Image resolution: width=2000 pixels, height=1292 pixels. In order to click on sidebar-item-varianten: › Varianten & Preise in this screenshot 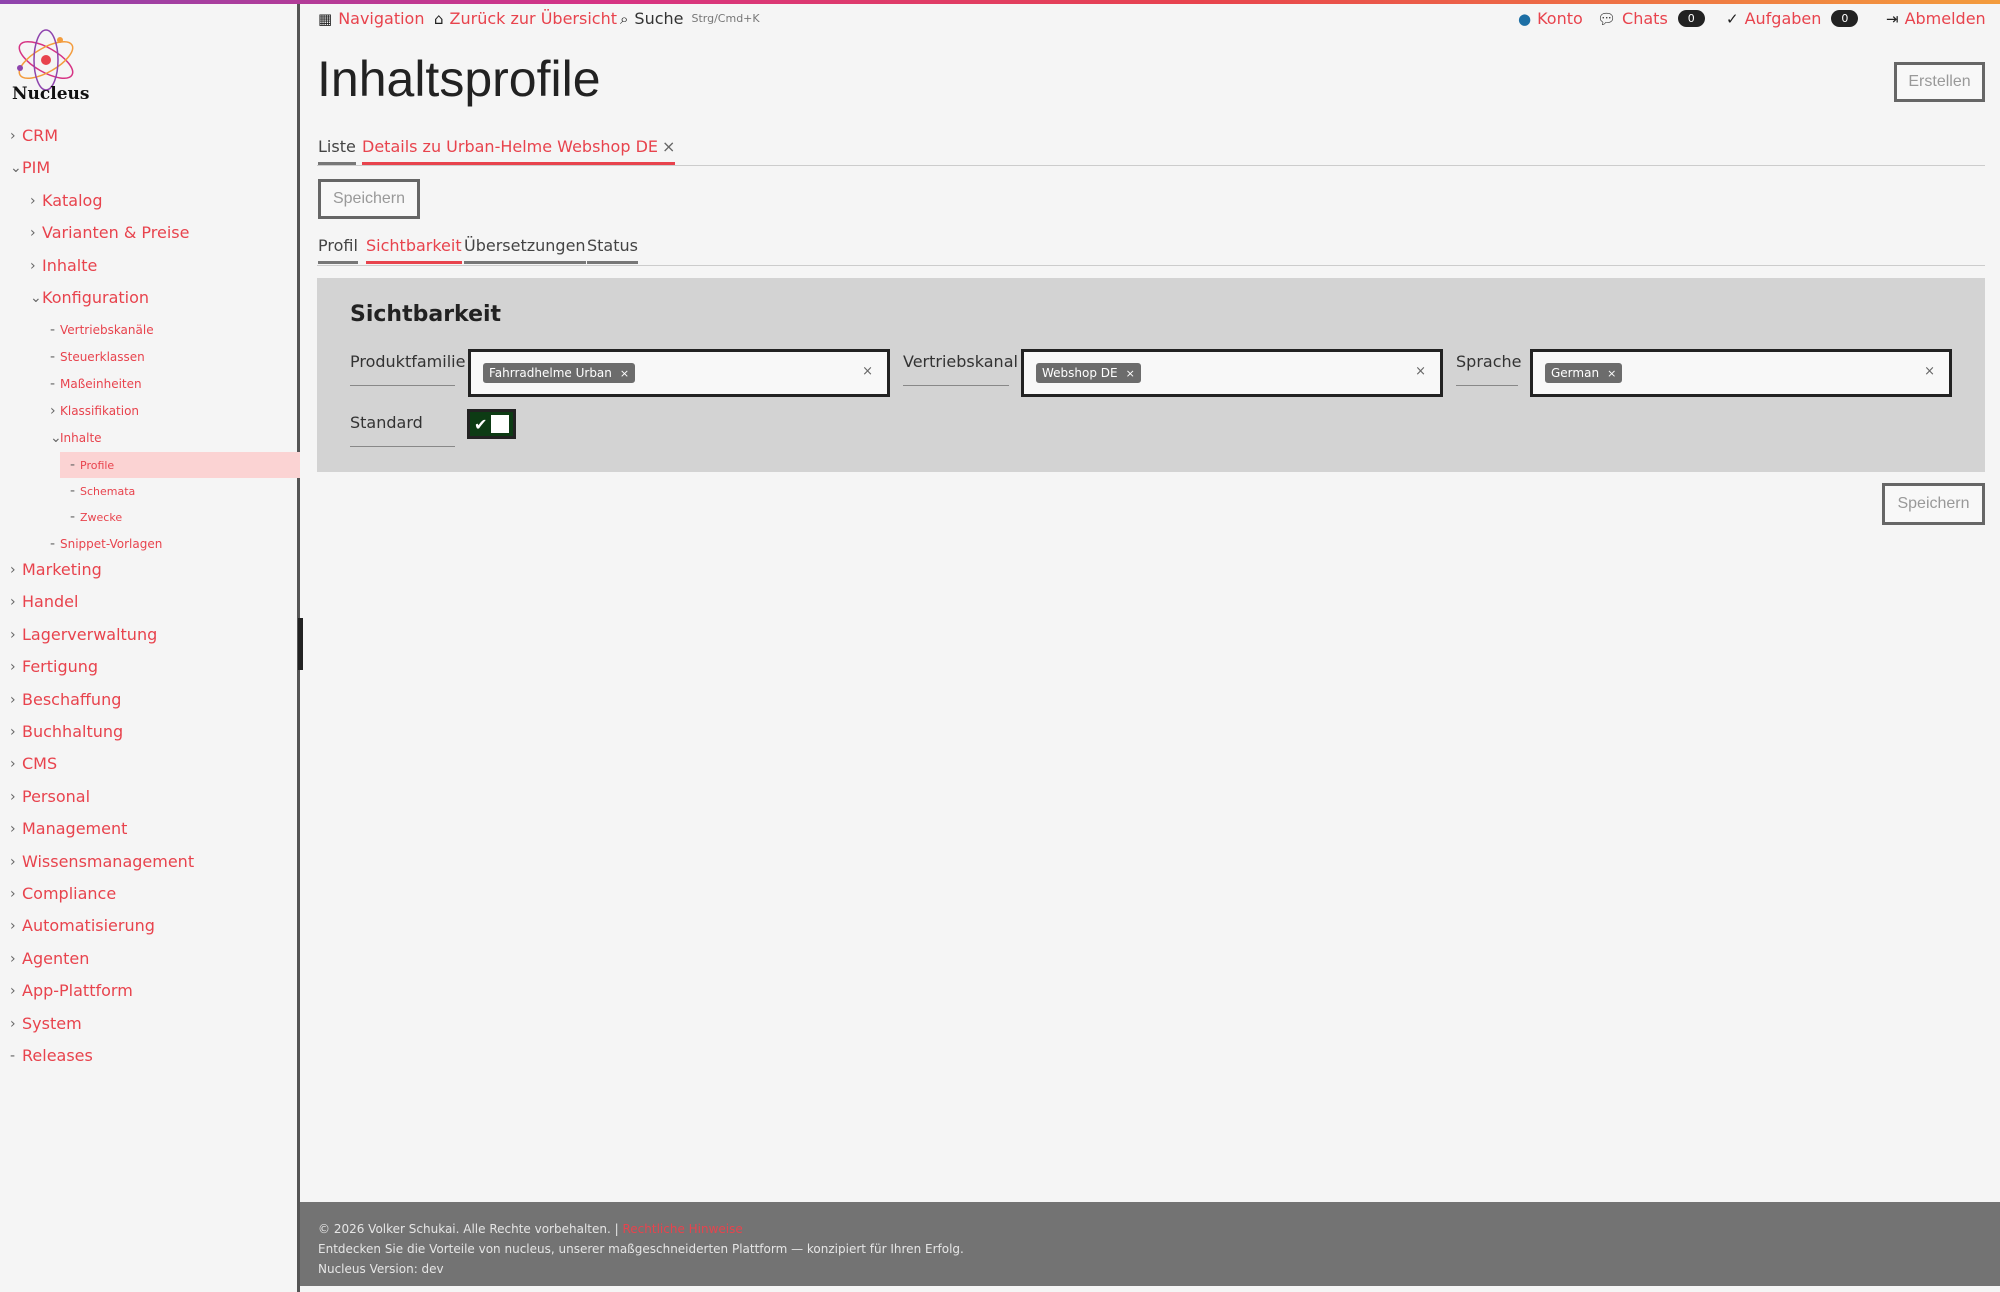, I will do `click(109, 232)`.